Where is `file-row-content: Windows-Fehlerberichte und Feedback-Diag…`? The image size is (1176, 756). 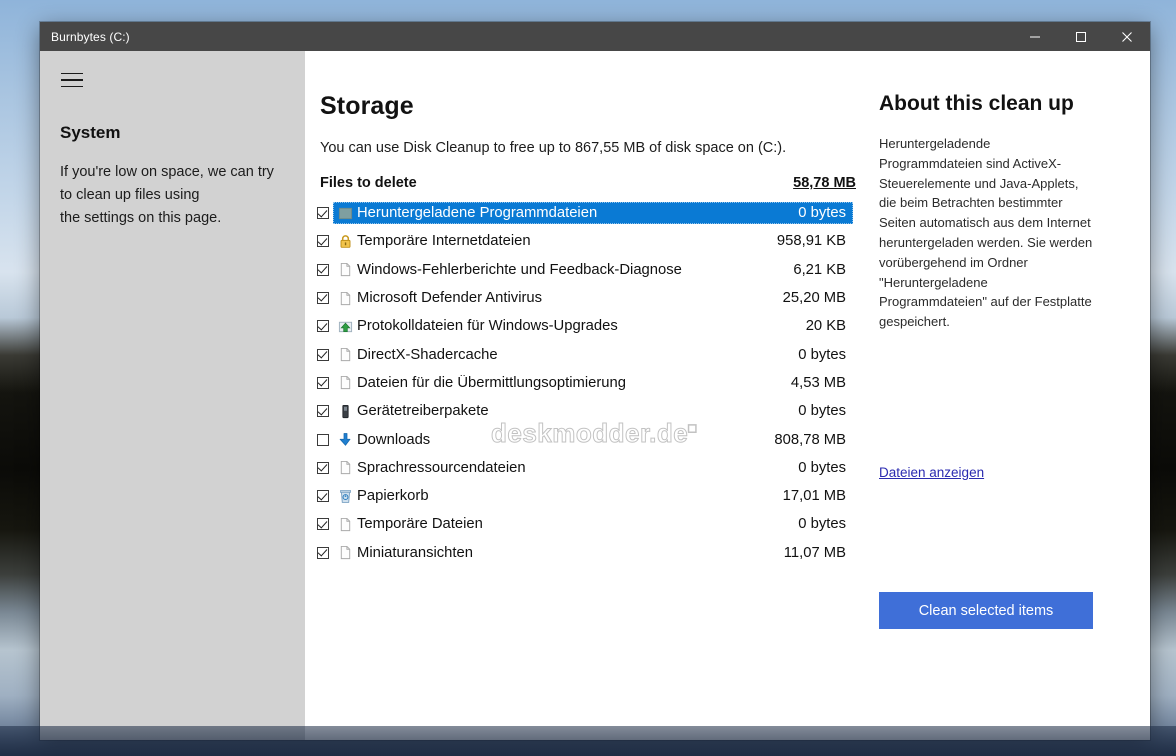
file-row-content: Windows-Fehlerberichte und Feedback-Diag… is located at coordinates (593, 270).